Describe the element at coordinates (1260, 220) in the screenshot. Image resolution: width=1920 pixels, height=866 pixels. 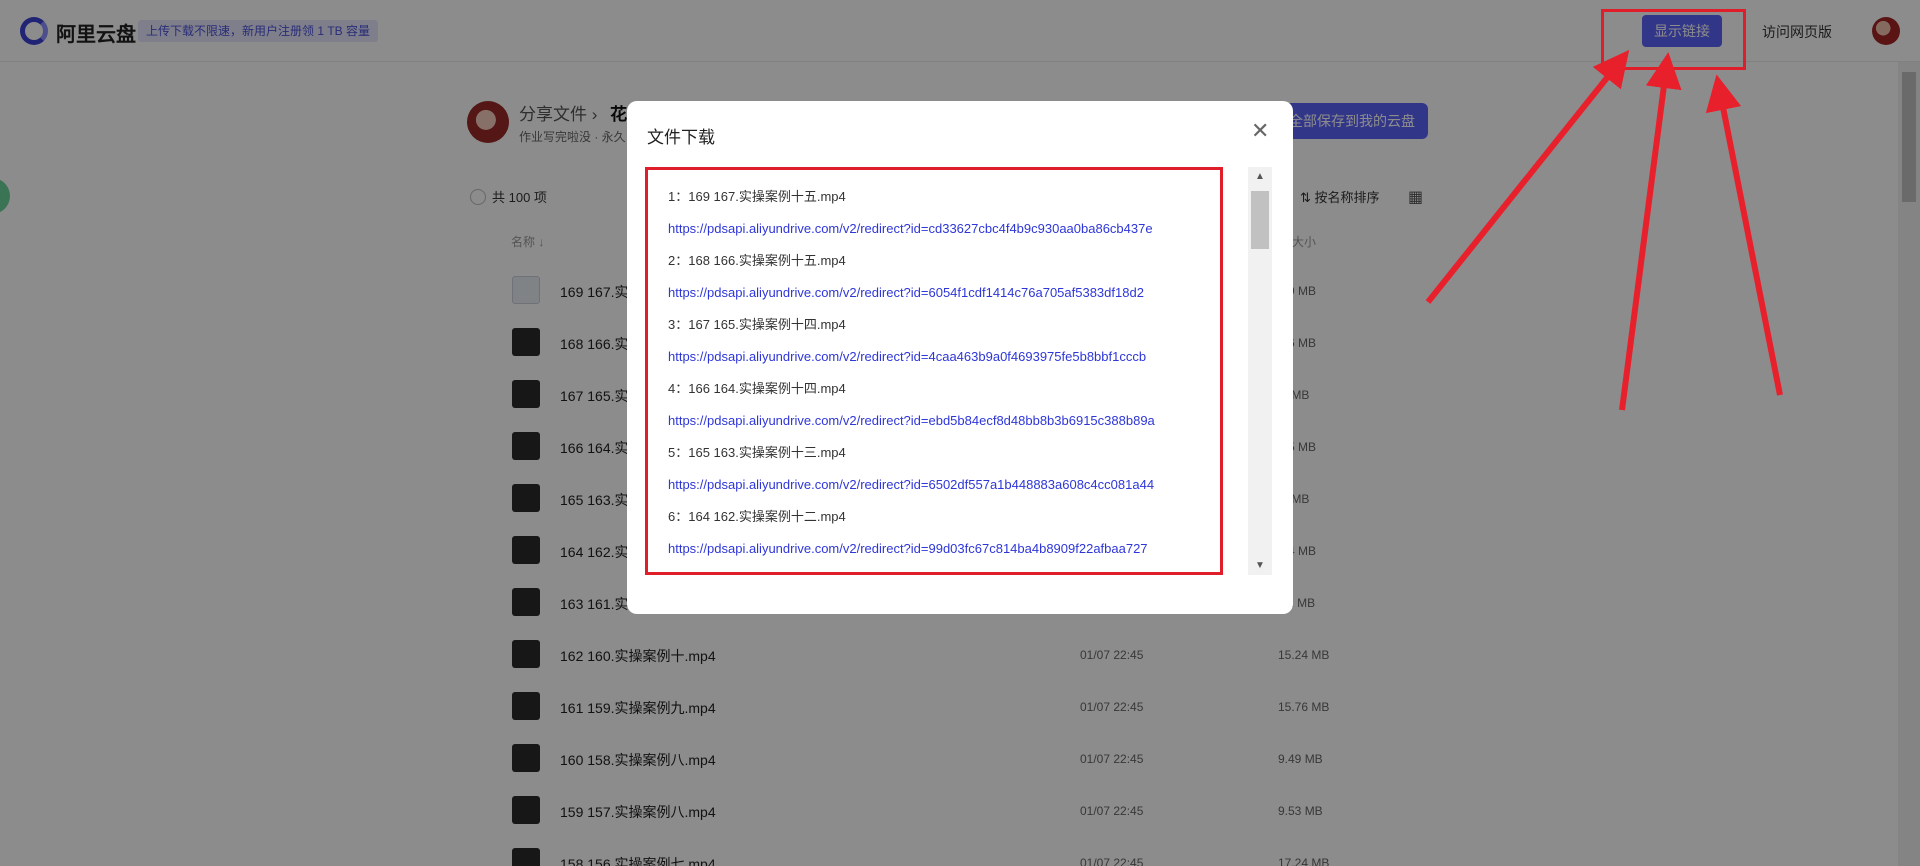
I see `dialog-scrollbar-thumb` at that location.